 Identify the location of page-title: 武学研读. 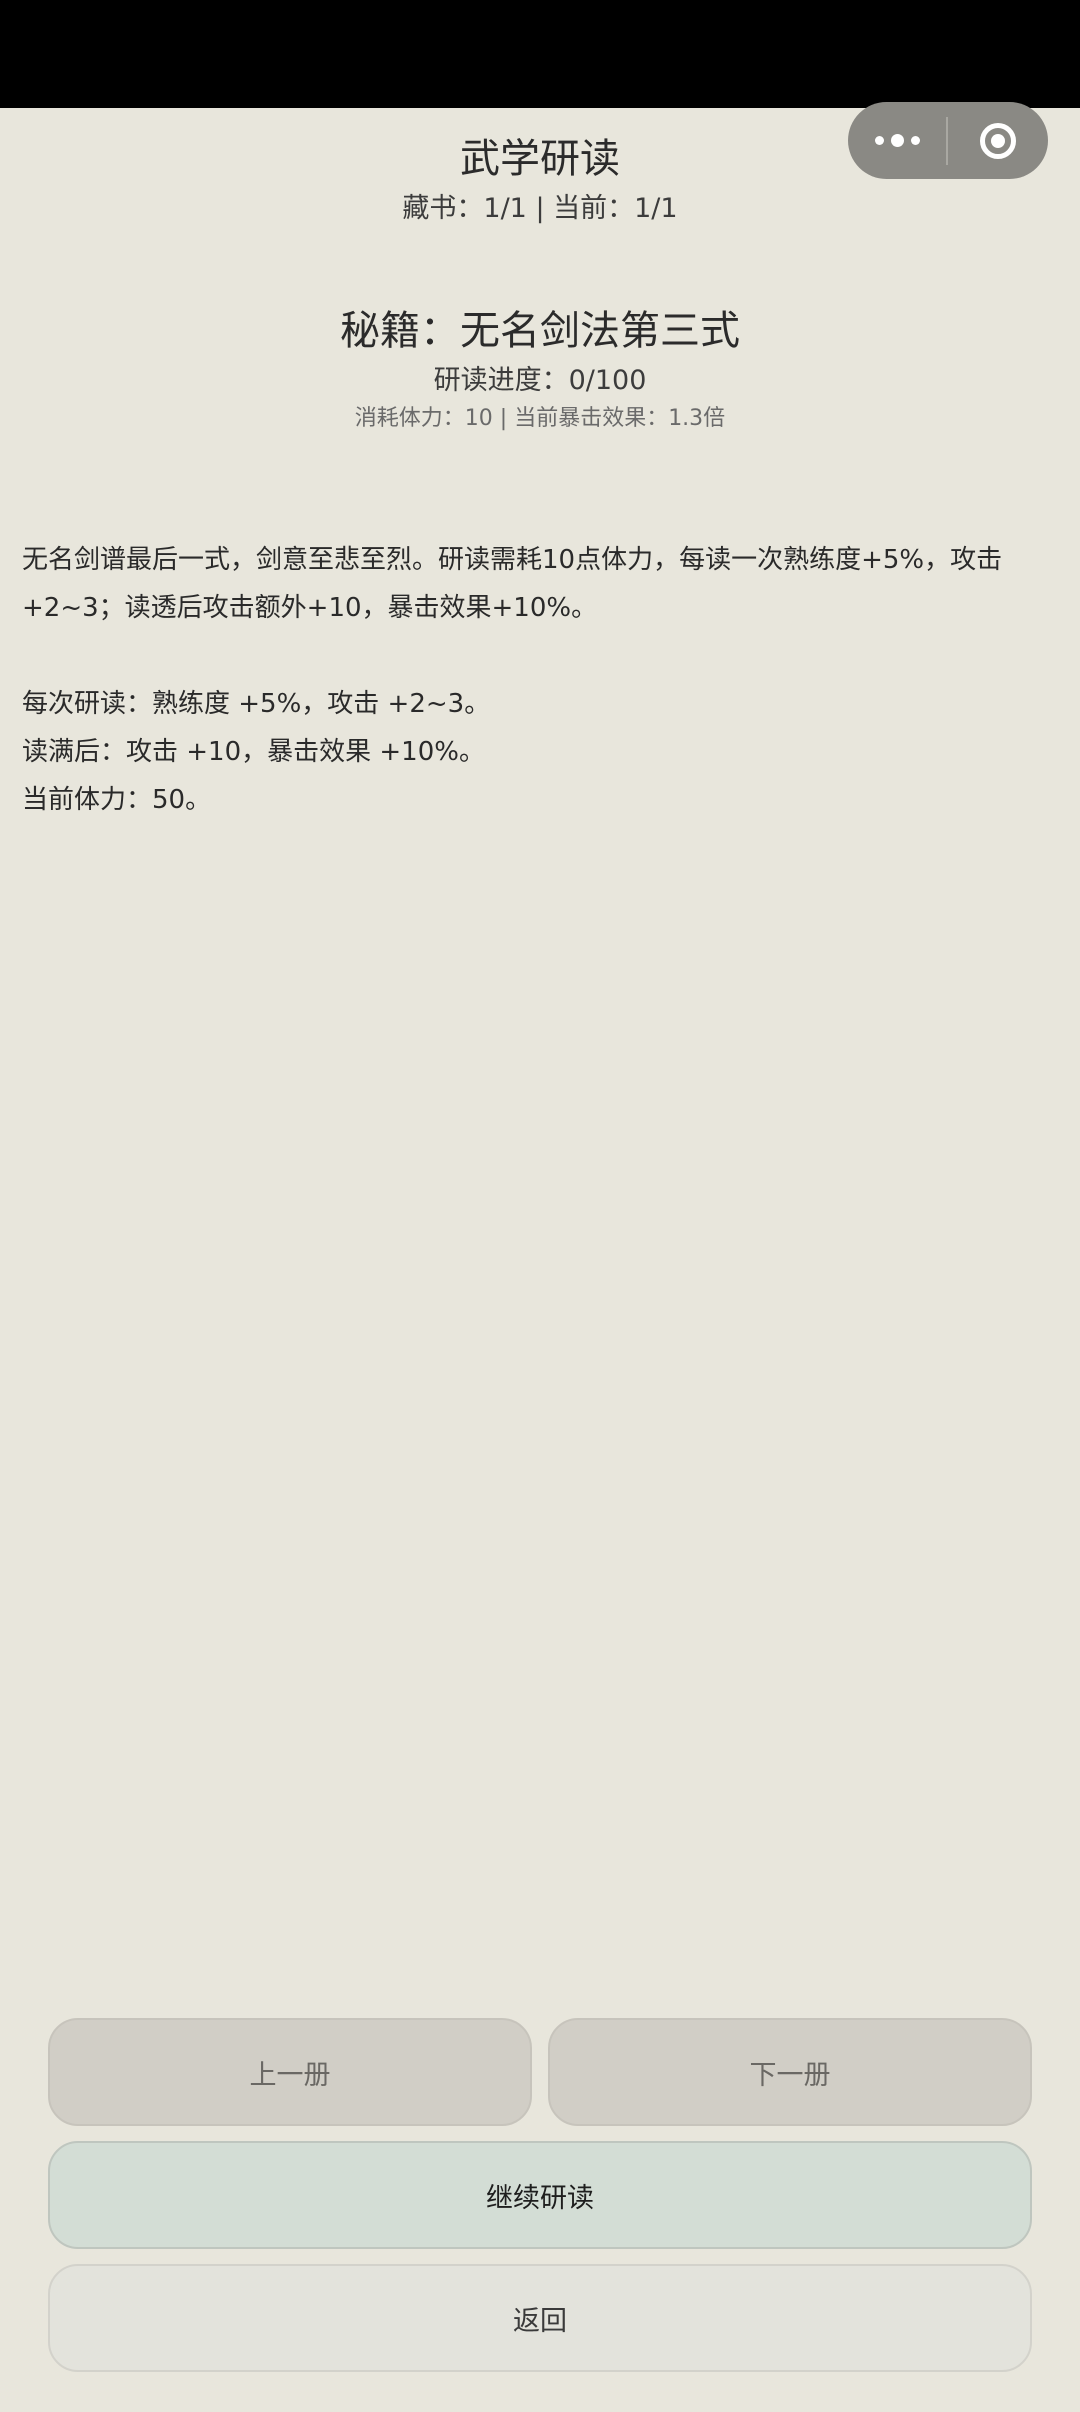
(540, 159).